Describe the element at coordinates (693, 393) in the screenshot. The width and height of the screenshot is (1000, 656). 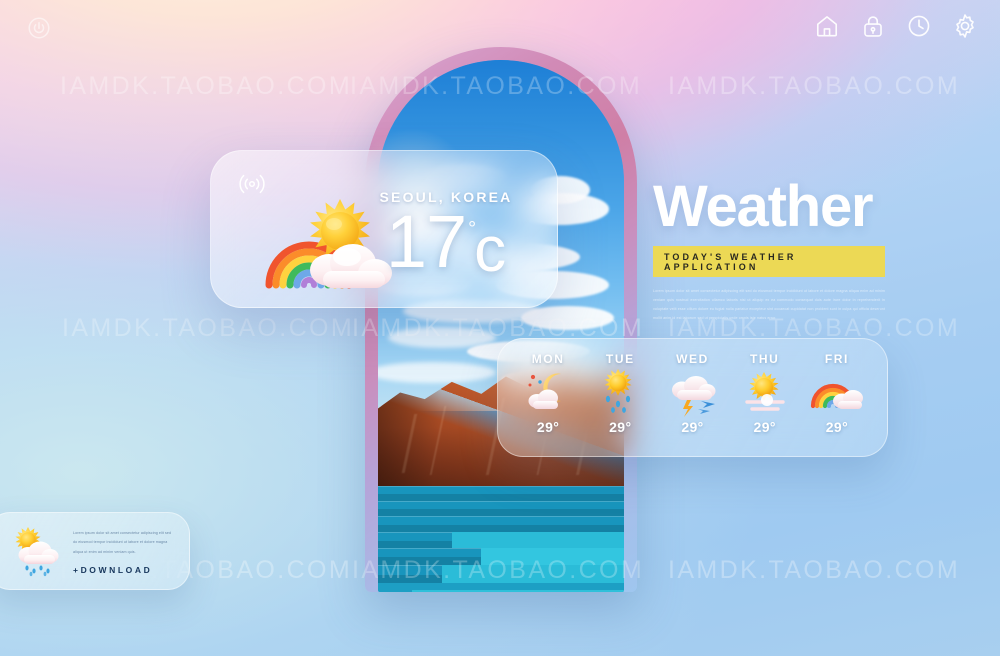
I see `storm-cloud-wind-icon` at that location.